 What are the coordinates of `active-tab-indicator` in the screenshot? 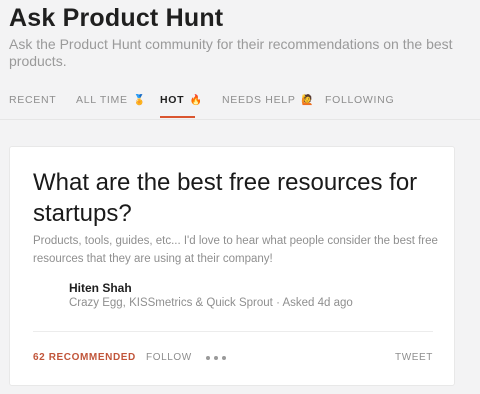 It's located at (177, 117).